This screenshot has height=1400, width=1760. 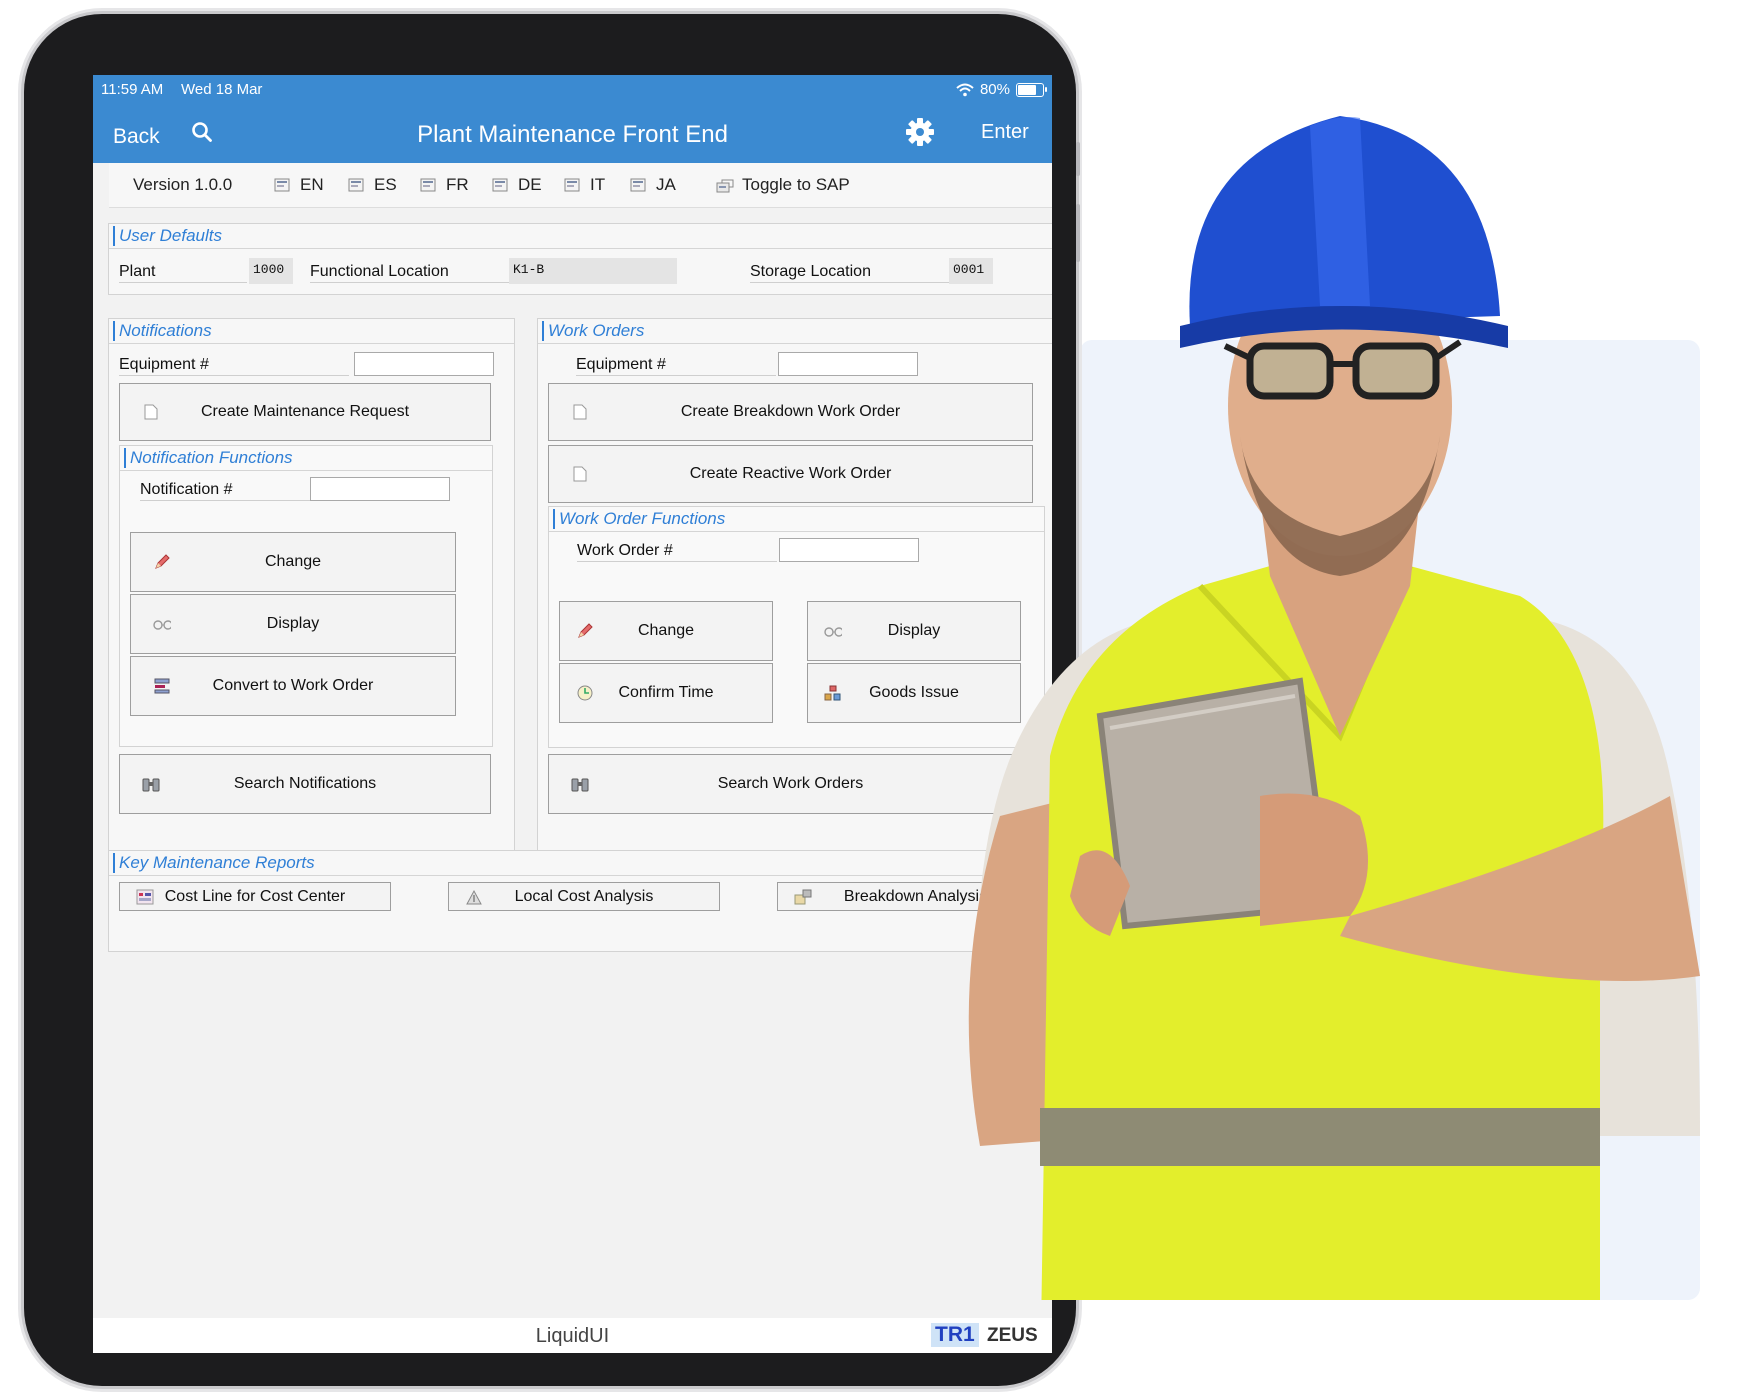 What do you see at coordinates (833, 693) in the screenshot?
I see `goods-icon` at bounding box center [833, 693].